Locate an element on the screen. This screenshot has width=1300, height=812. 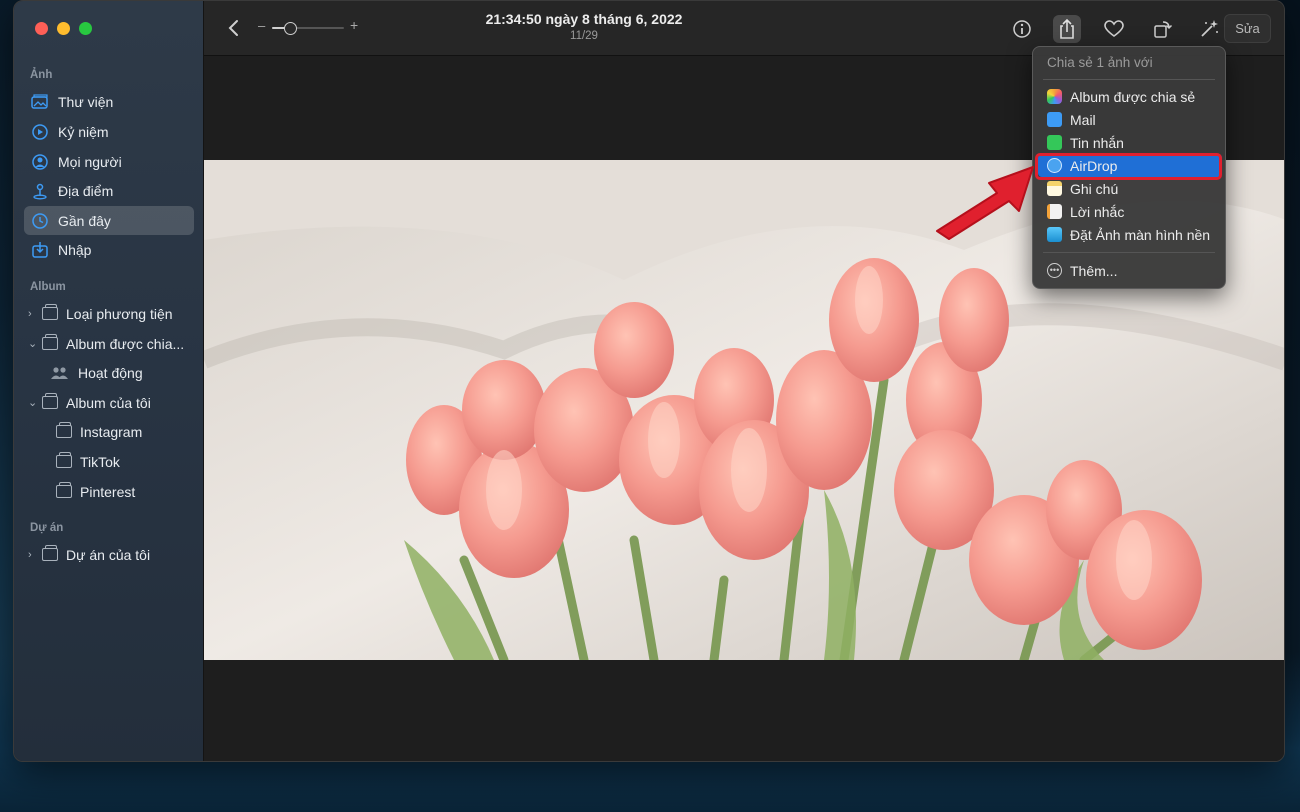
share-icon is located at coordinates (1067, 28).